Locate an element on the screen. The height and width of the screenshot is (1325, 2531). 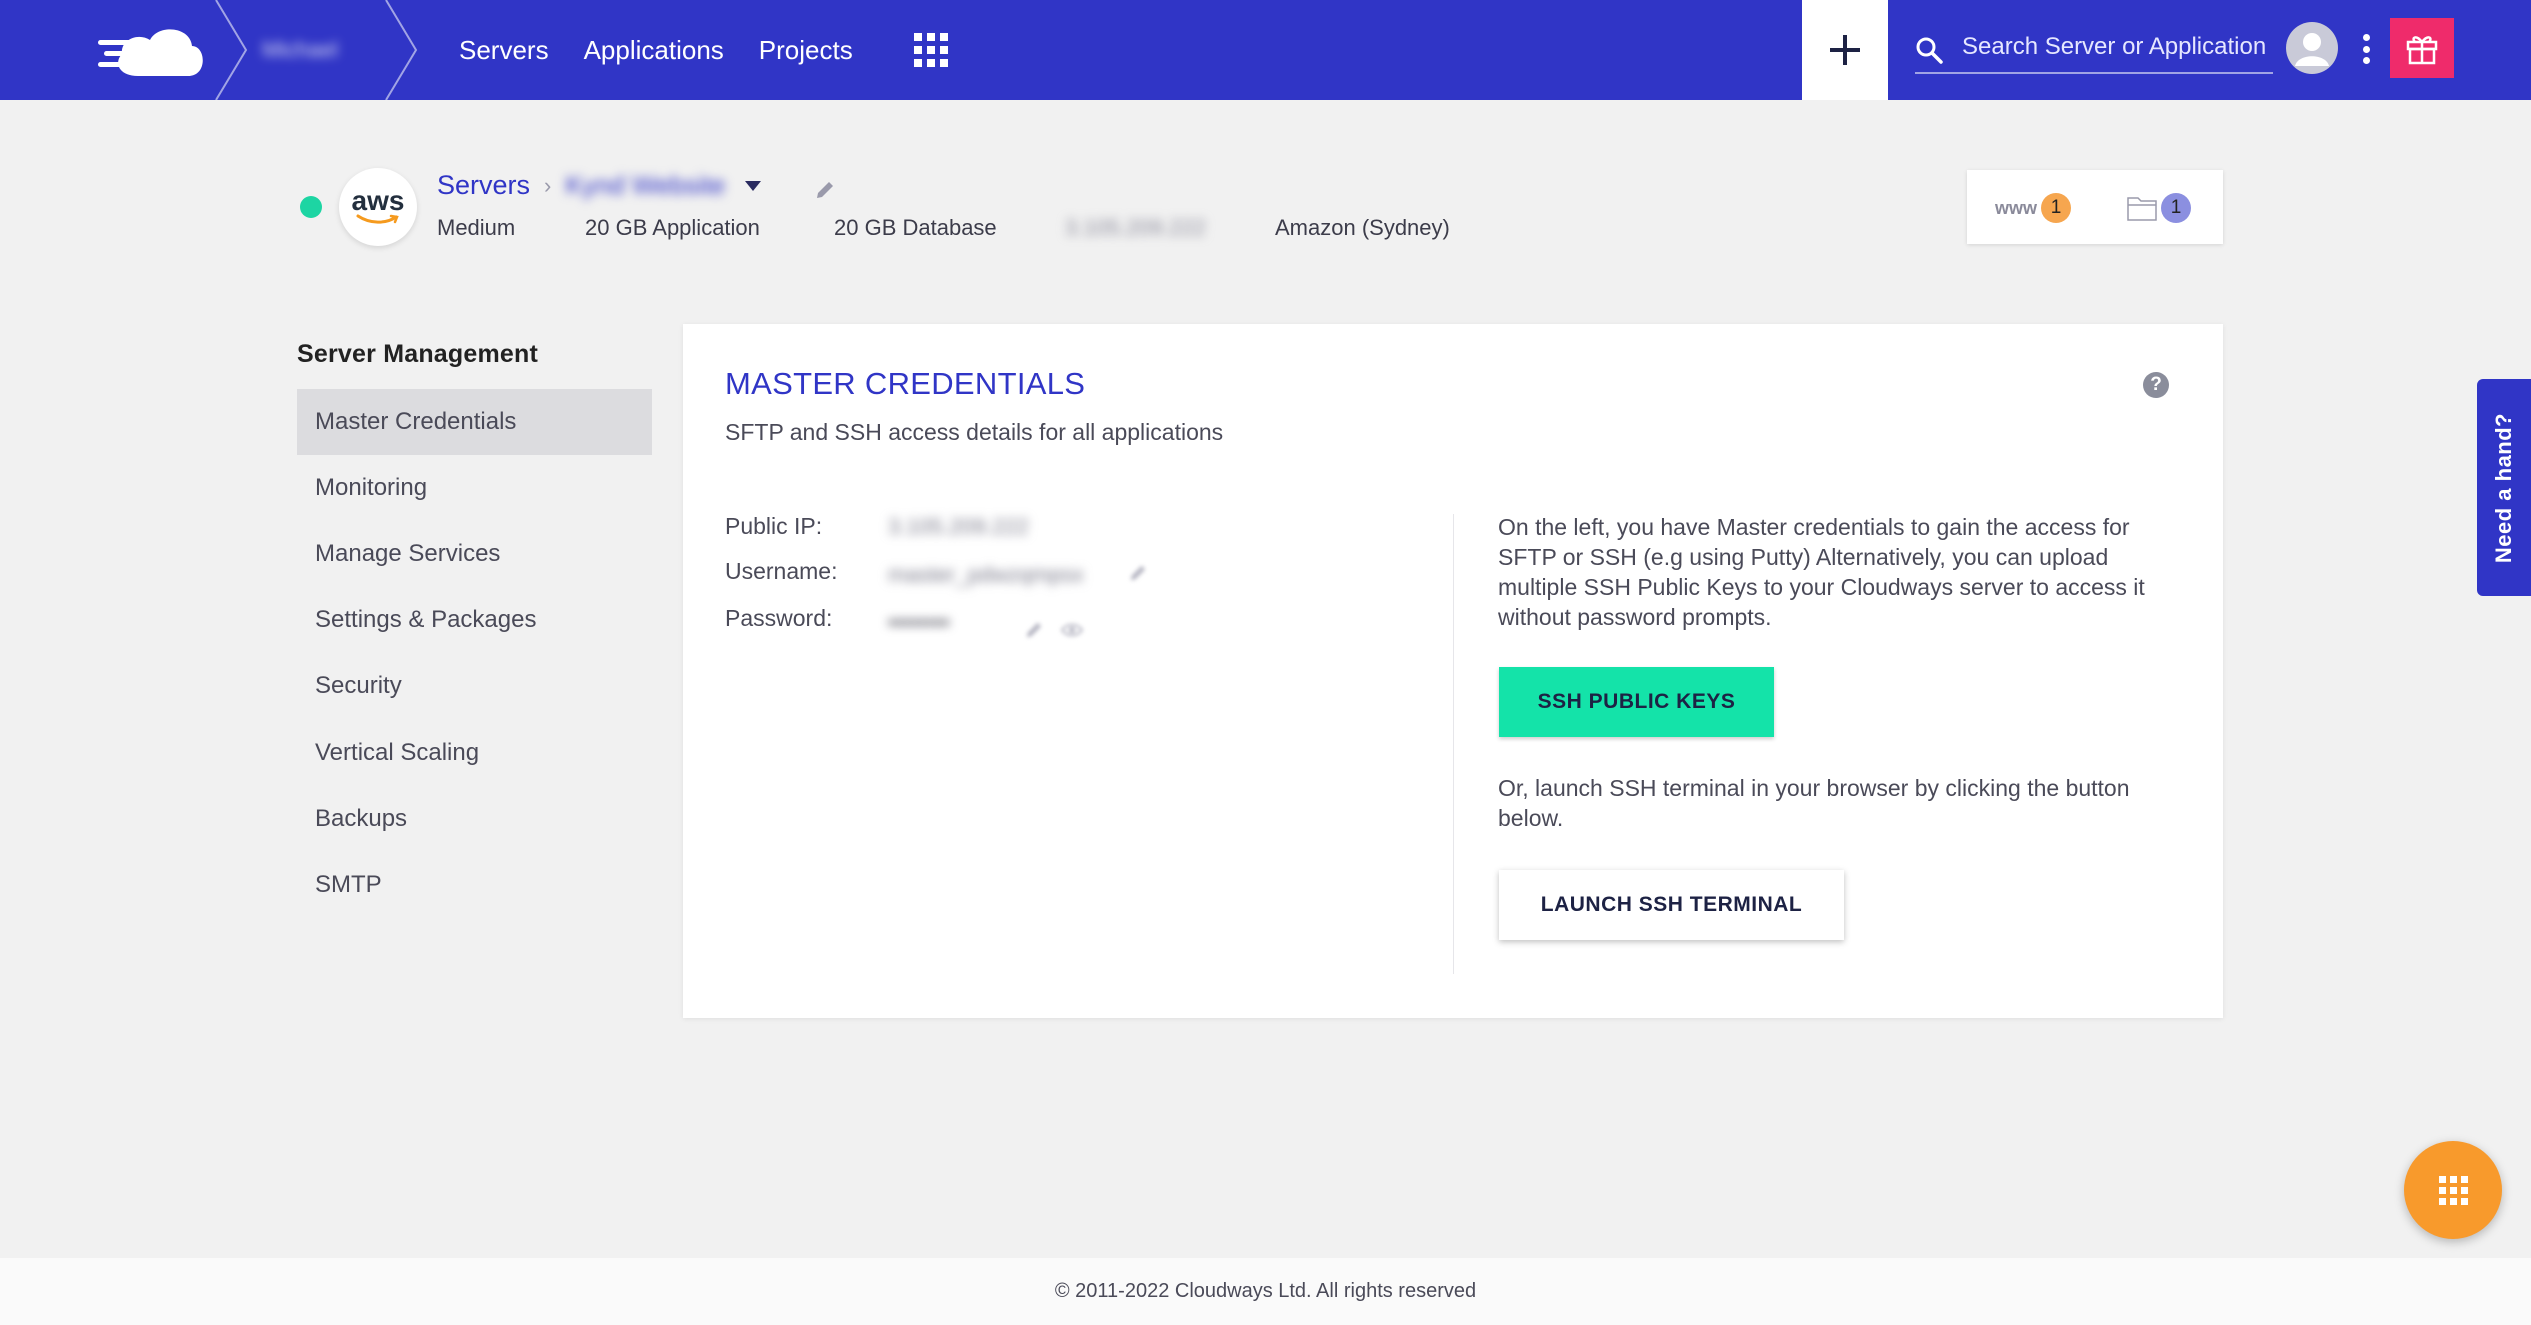
help-icon: ? is located at coordinates (2156, 385).